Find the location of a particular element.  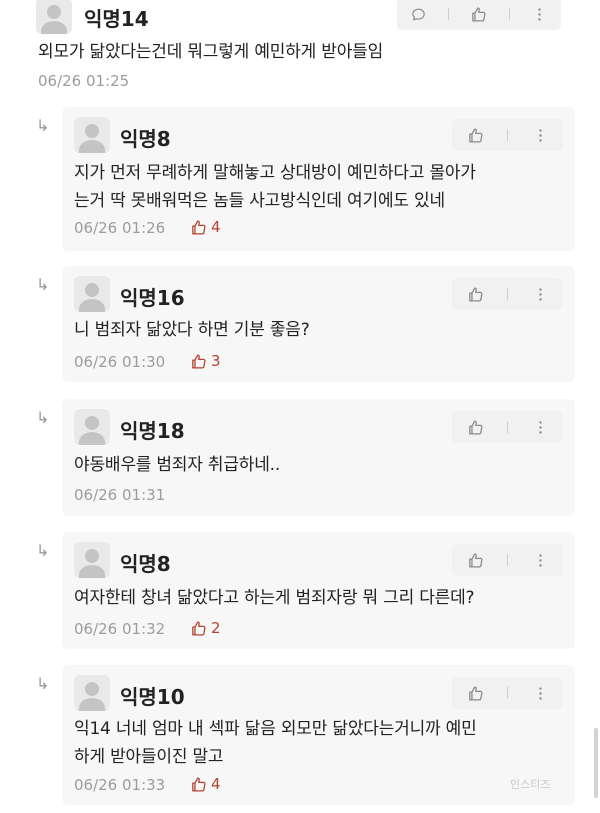

reply-comment-icon is located at coordinates (419, 14).